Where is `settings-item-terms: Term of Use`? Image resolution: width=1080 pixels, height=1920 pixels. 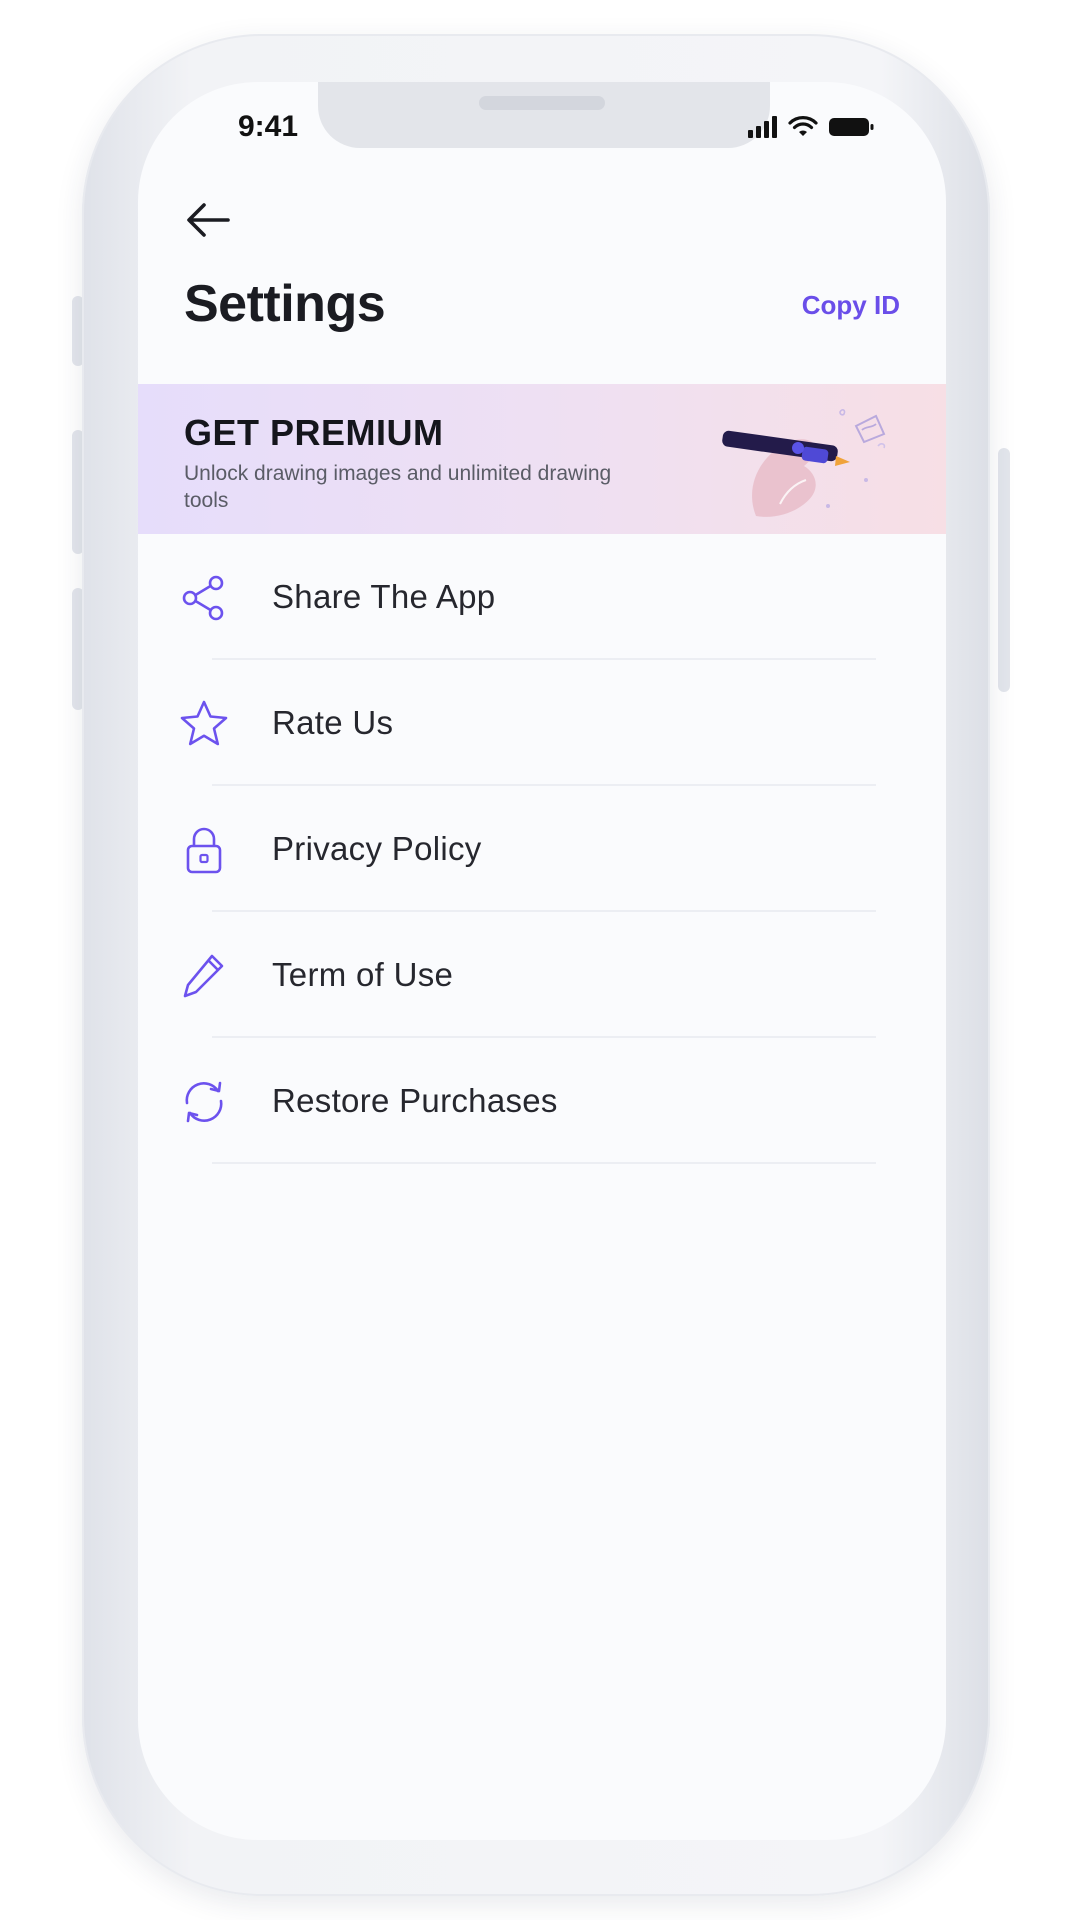 settings-item-terms: Term of Use is located at coordinates (542, 975).